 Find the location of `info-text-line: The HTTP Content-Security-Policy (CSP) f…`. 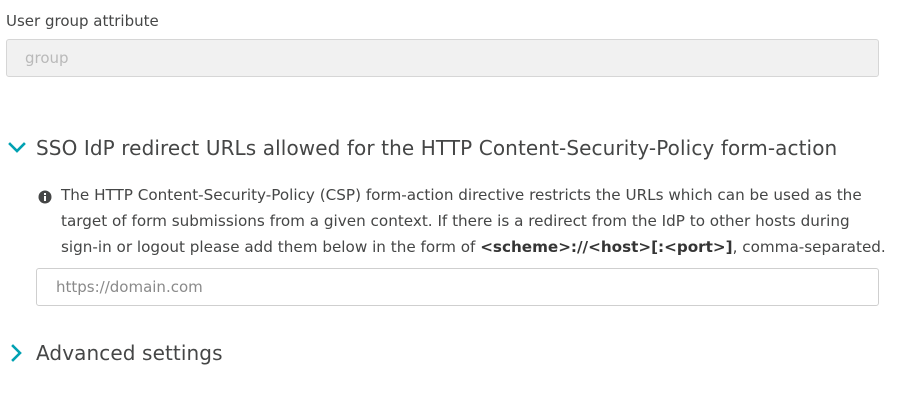

info-text-line: The HTTP Content-Security-Policy (CSP) f… is located at coordinates (461, 195).